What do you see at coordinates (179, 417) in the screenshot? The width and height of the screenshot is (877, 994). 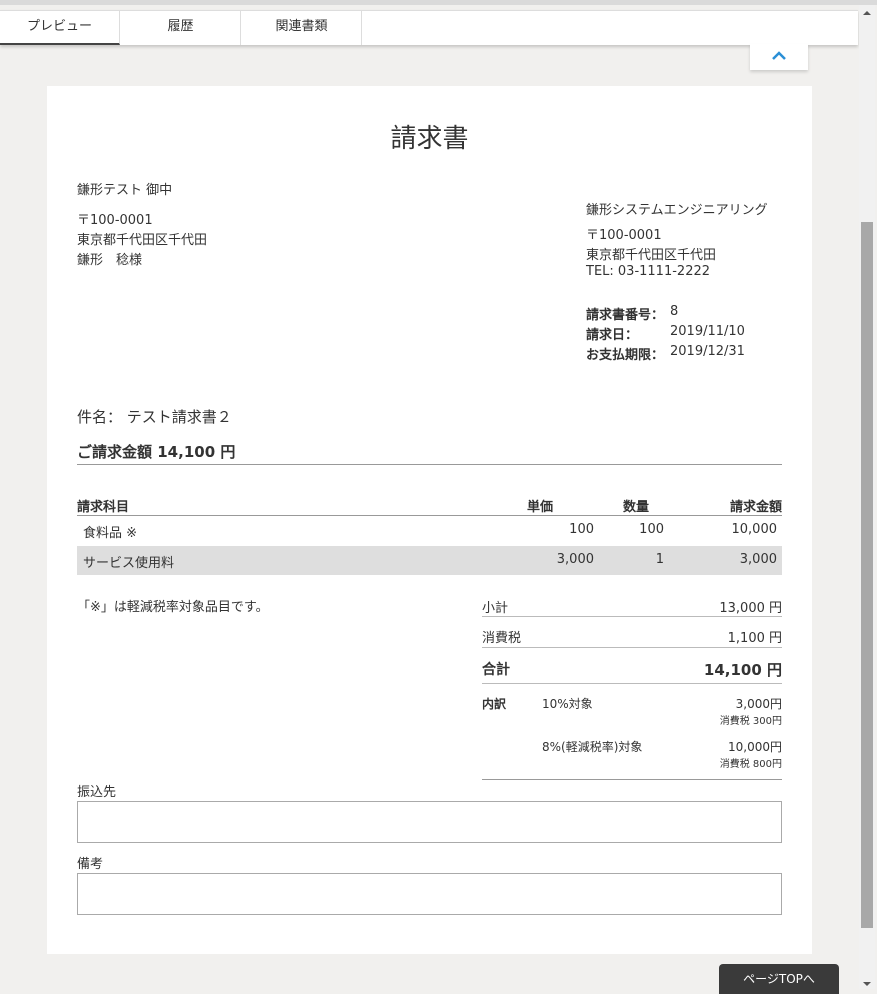 I see `subject-value: テスト請求書２` at bounding box center [179, 417].